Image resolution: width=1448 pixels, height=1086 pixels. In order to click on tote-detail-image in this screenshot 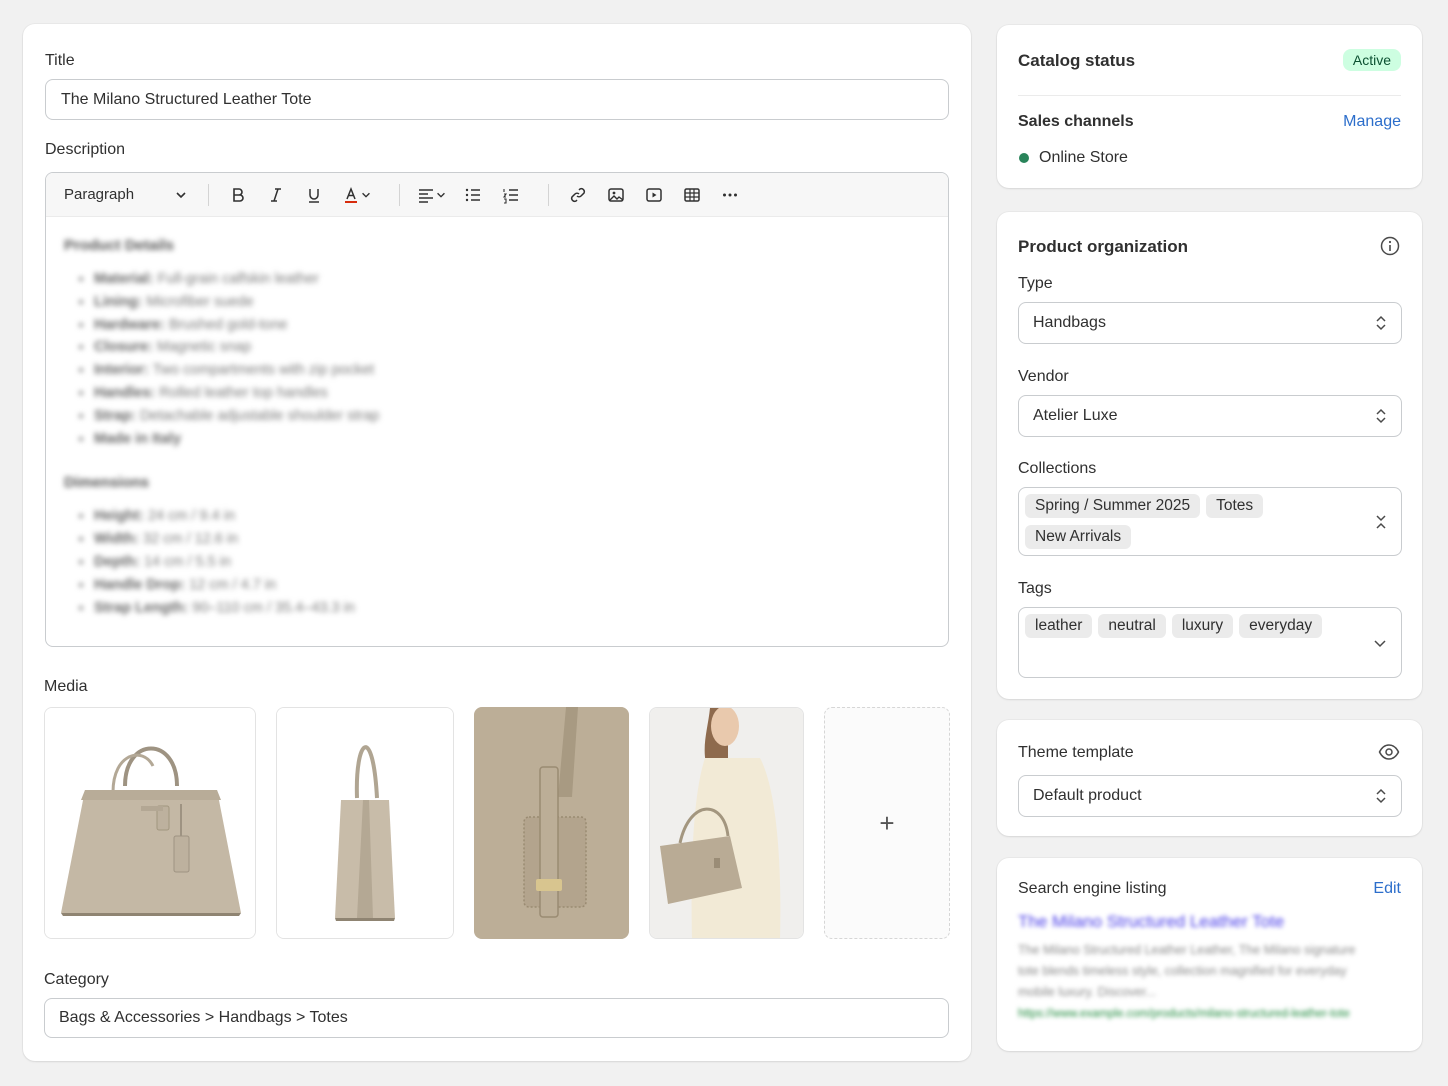, I will do `click(551, 823)`.